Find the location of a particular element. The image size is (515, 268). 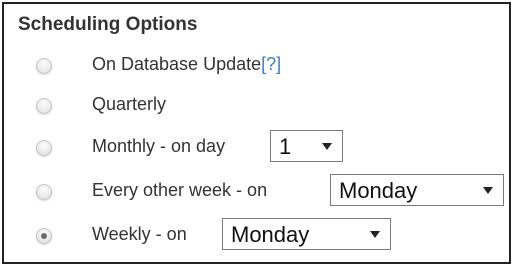

every-other-week-day-value: Monday is located at coordinates (378, 190).